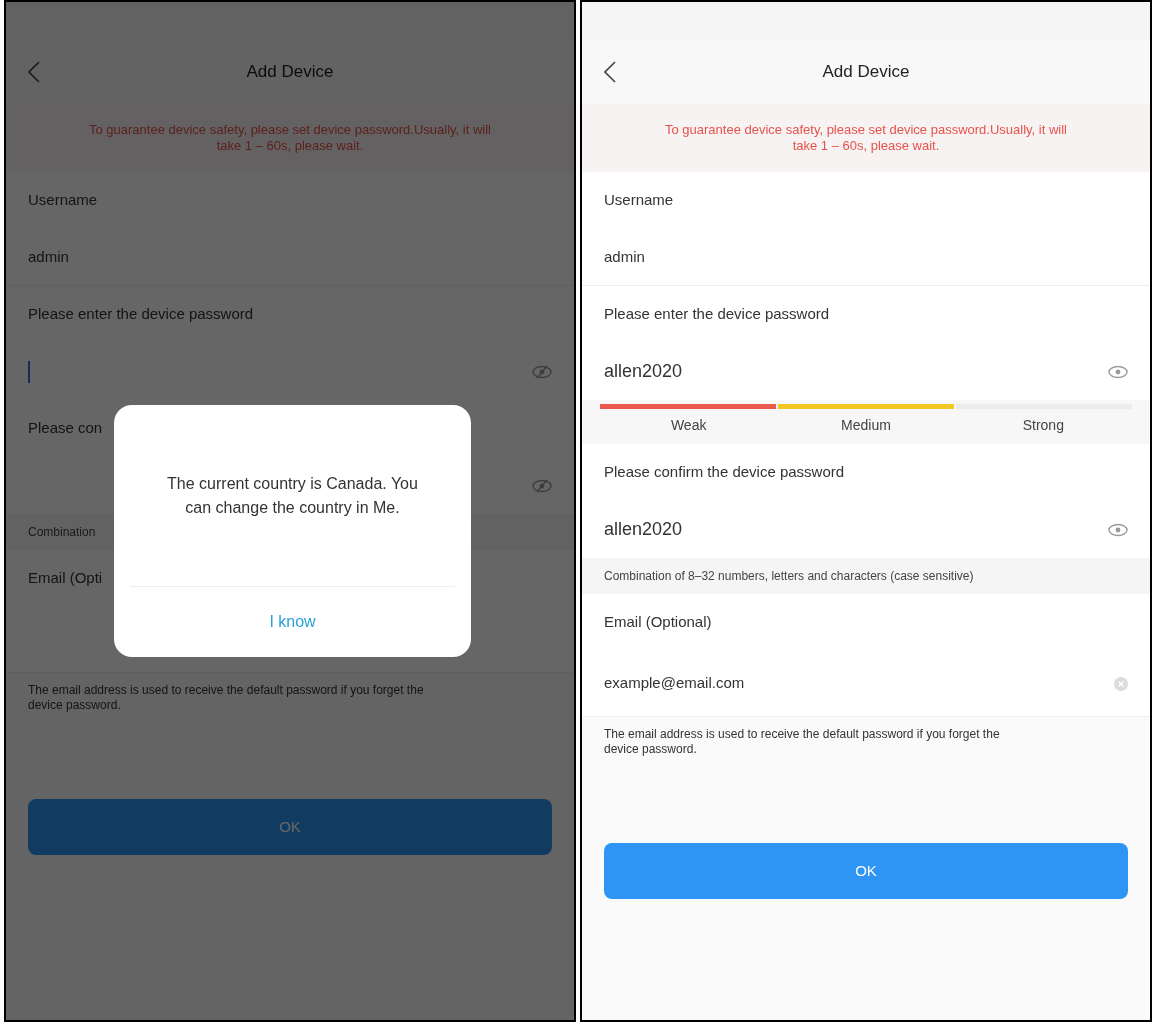 The image size is (1157, 1022). Describe the element at coordinates (674, 683) in the screenshot. I see `email-field: example@email.com` at that location.